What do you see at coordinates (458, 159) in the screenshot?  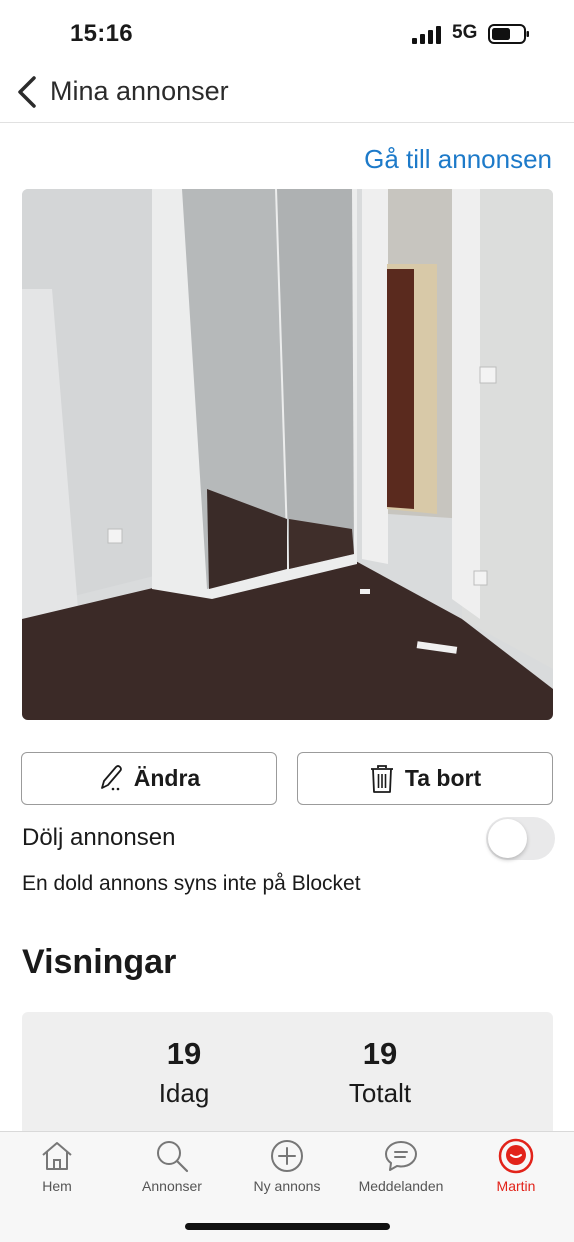 I see `goto-ad-link: Gå till annonsen` at bounding box center [458, 159].